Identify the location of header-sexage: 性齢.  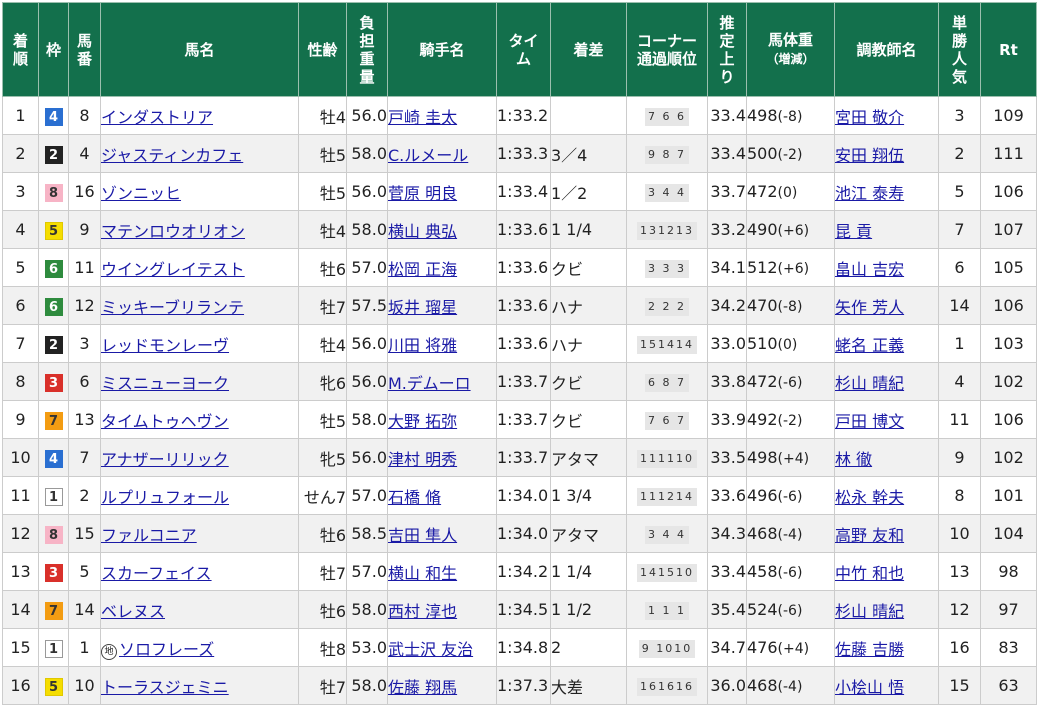
(322, 49).